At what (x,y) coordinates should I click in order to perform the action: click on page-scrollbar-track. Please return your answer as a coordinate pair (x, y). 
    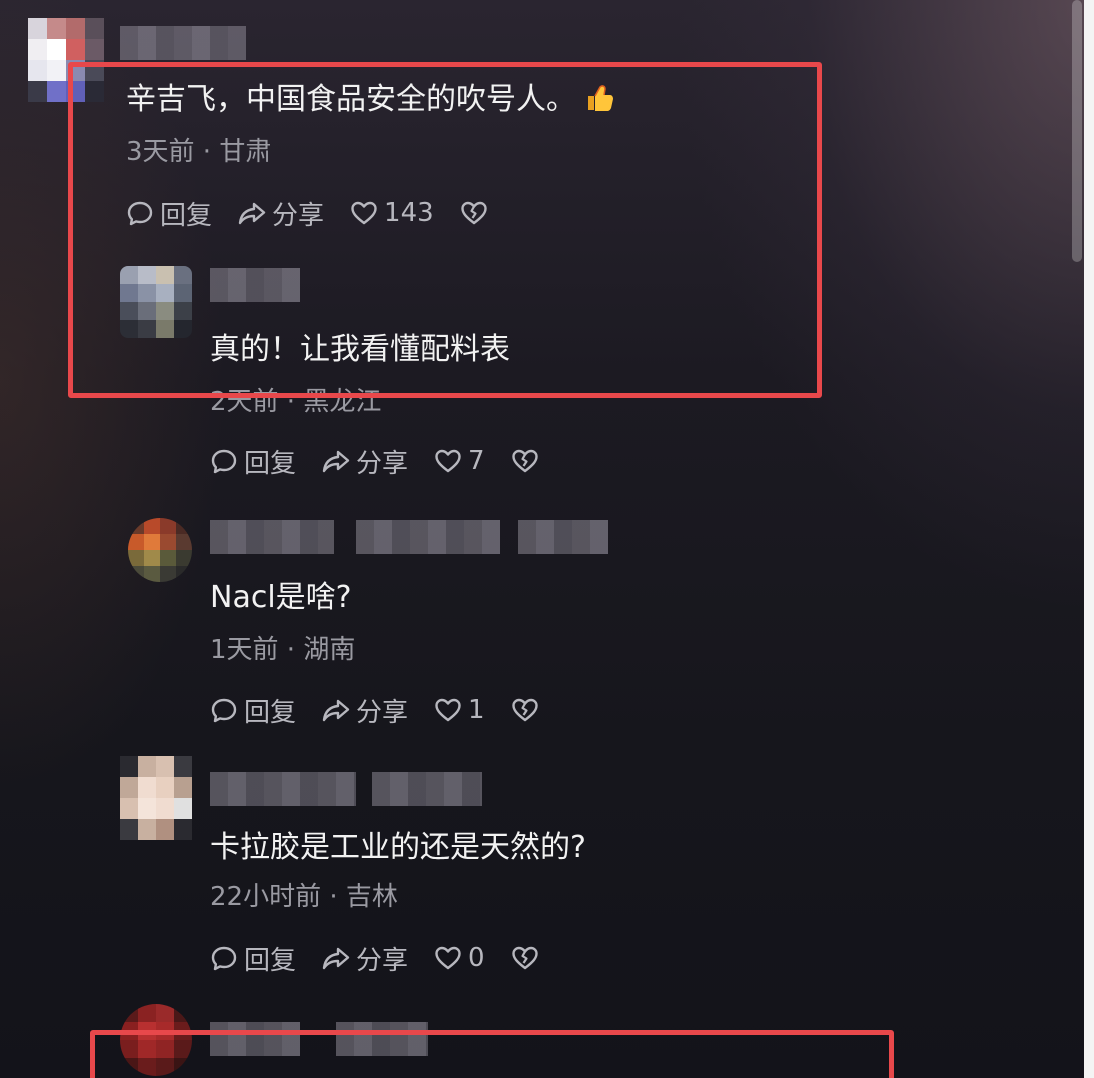
    Looking at the image, I should click on (1089, 539).